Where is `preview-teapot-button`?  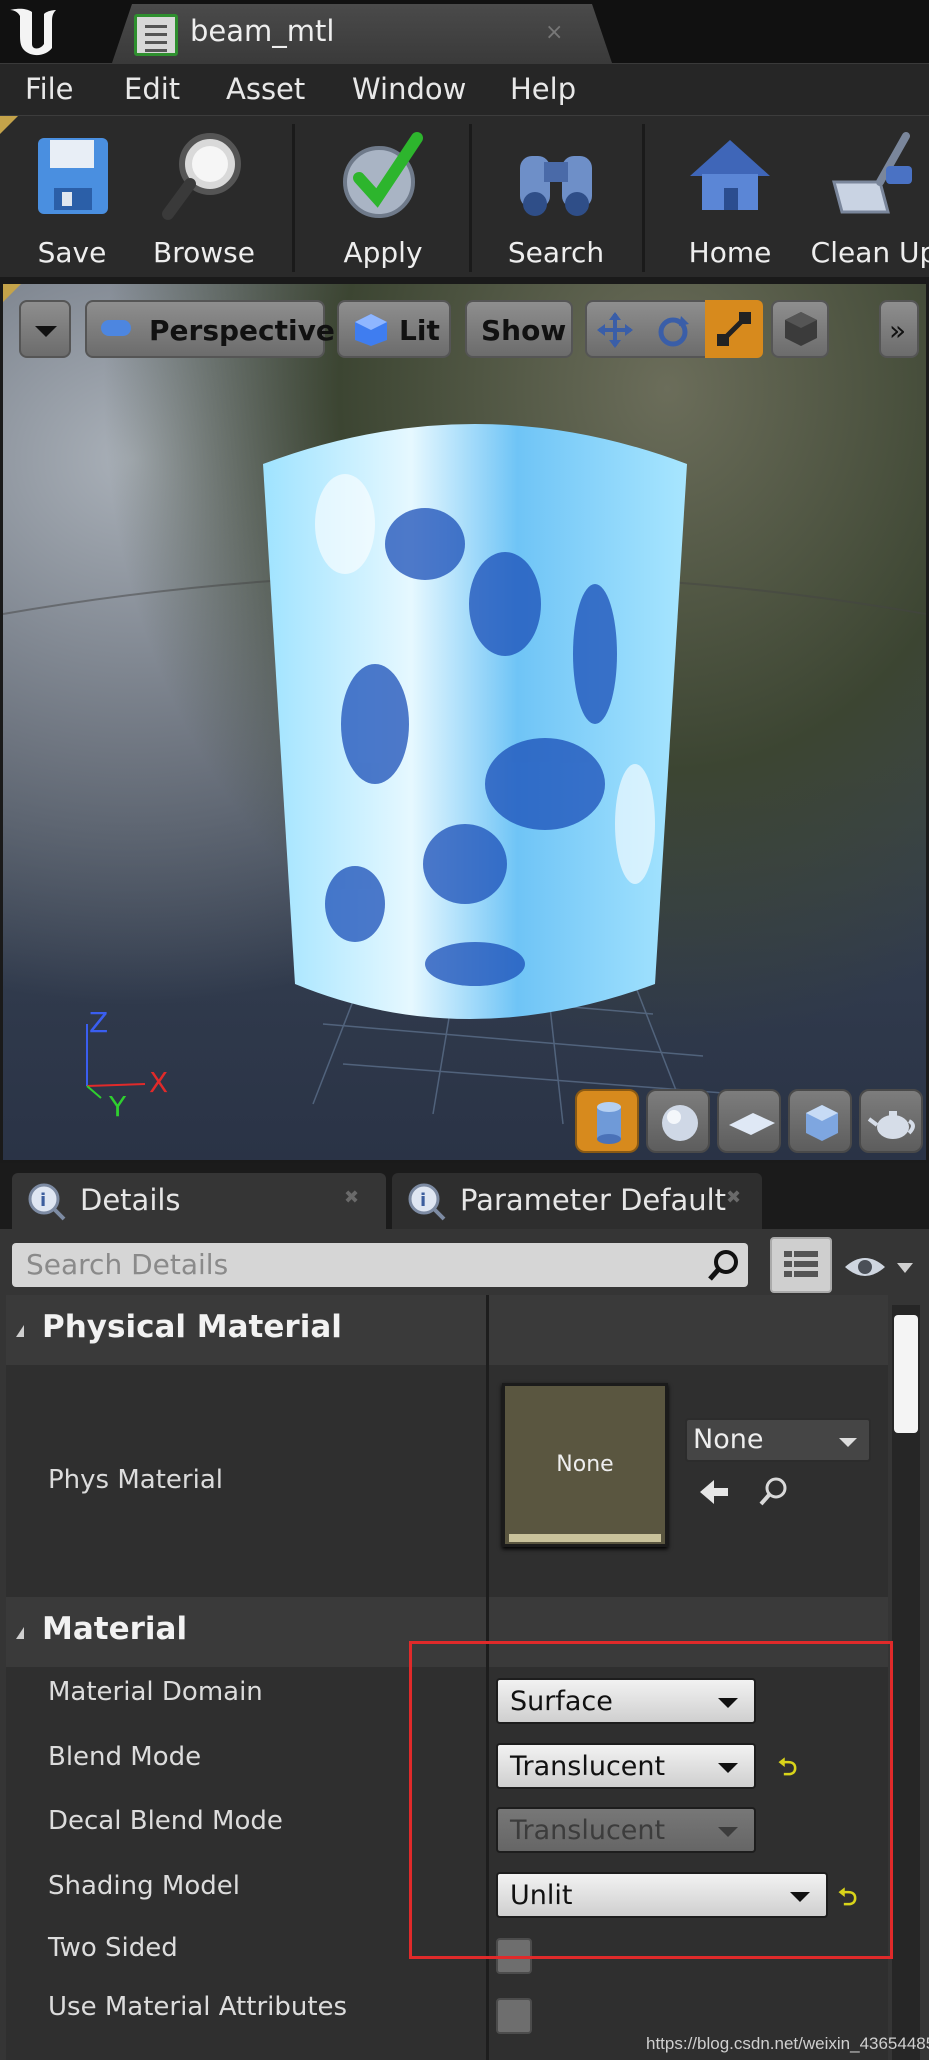
preview-teapot-button is located at coordinates (891, 1121).